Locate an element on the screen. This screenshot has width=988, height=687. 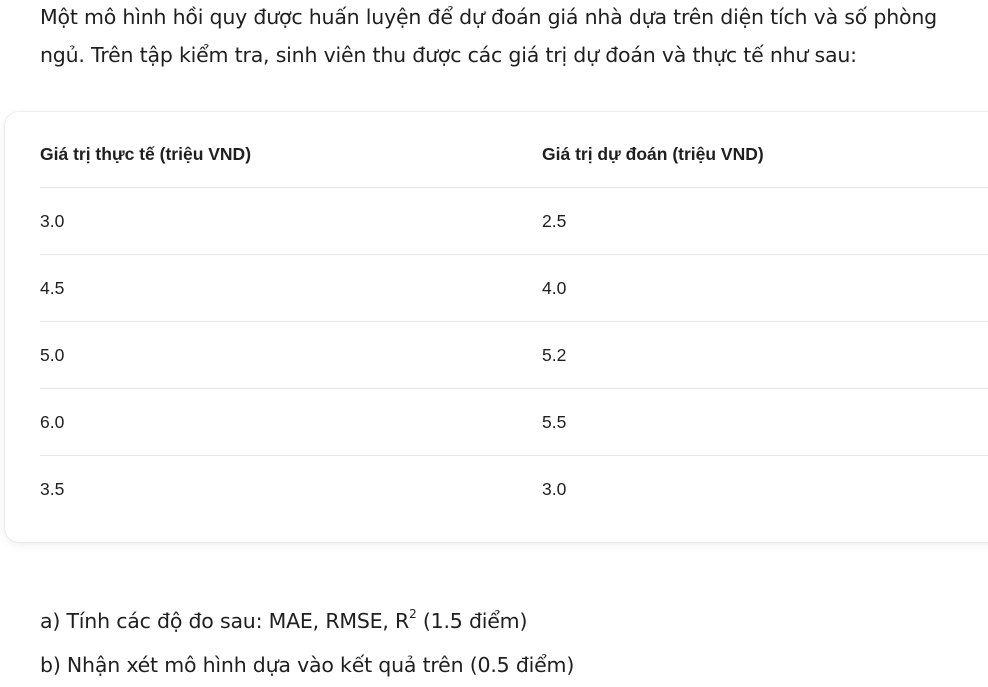
cell-actual: 4.5 is located at coordinates (291, 288).